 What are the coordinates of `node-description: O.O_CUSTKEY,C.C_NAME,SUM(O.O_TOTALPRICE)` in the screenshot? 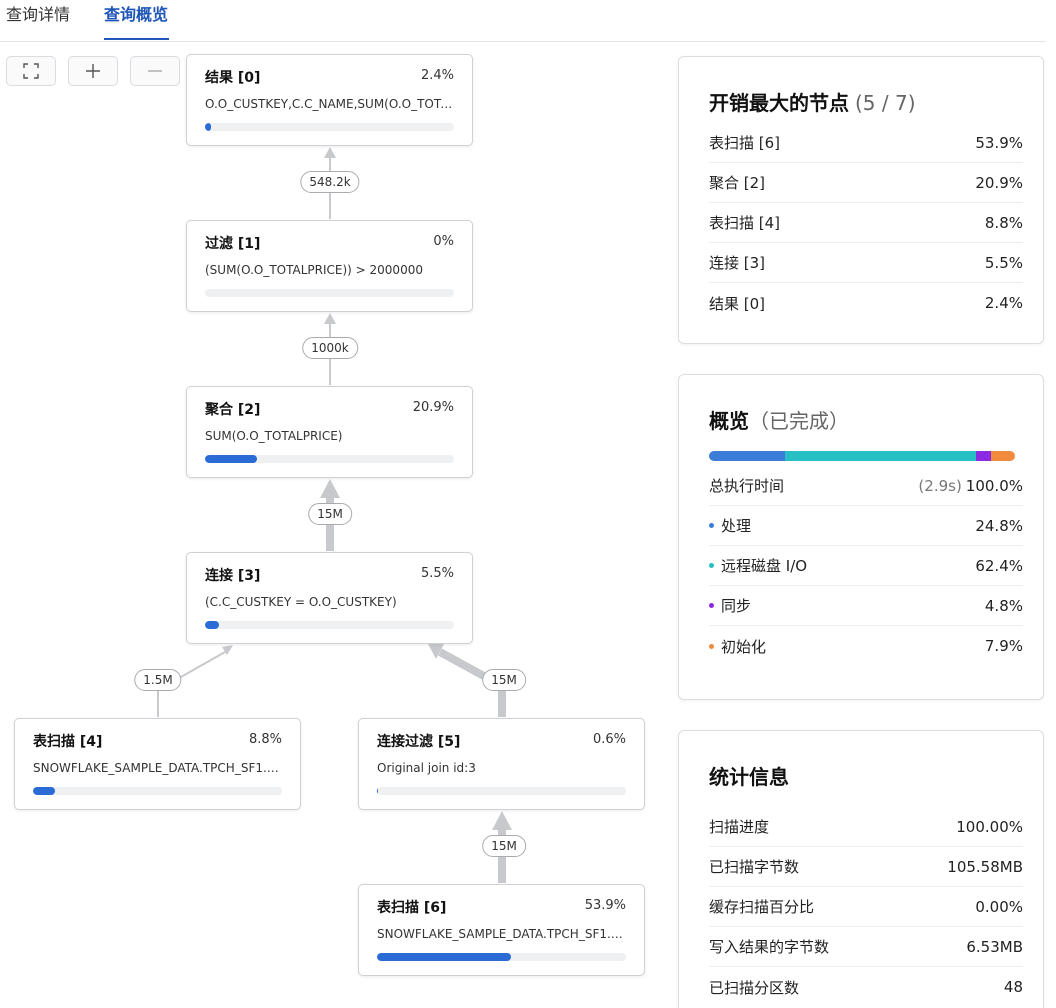 It's located at (331, 104).